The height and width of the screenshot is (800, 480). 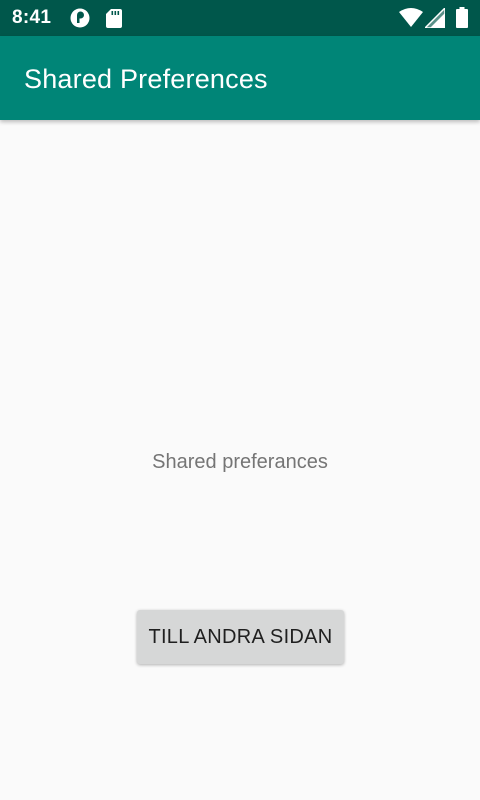 What do you see at coordinates (80, 20) in the screenshot?
I see `pocket-casts-icon` at bounding box center [80, 20].